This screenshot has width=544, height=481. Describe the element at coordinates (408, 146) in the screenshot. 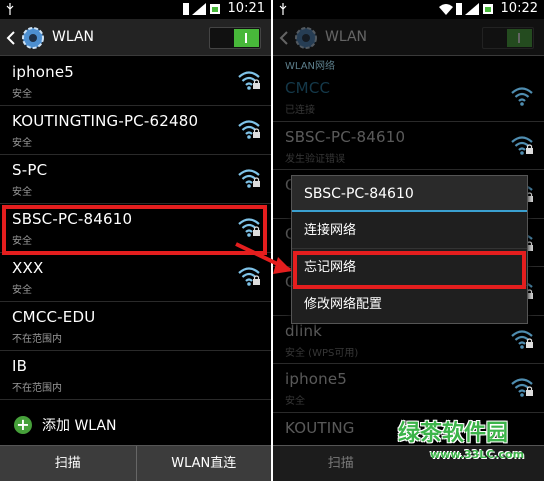

I see `network-item: SBSC-PC-84610 发生验证错误` at that location.